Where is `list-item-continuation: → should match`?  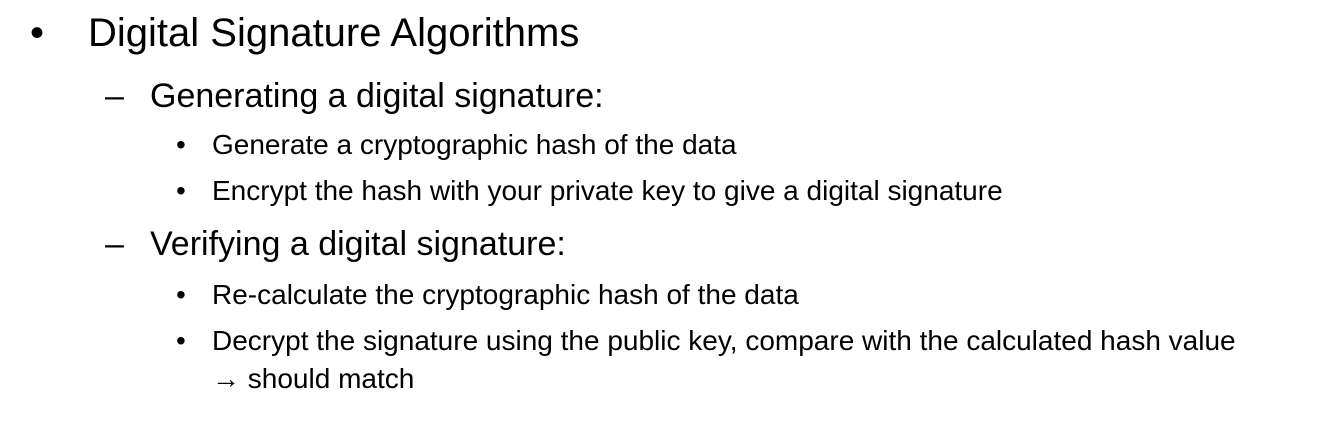 list-item-continuation: → should match is located at coordinates (313, 378).